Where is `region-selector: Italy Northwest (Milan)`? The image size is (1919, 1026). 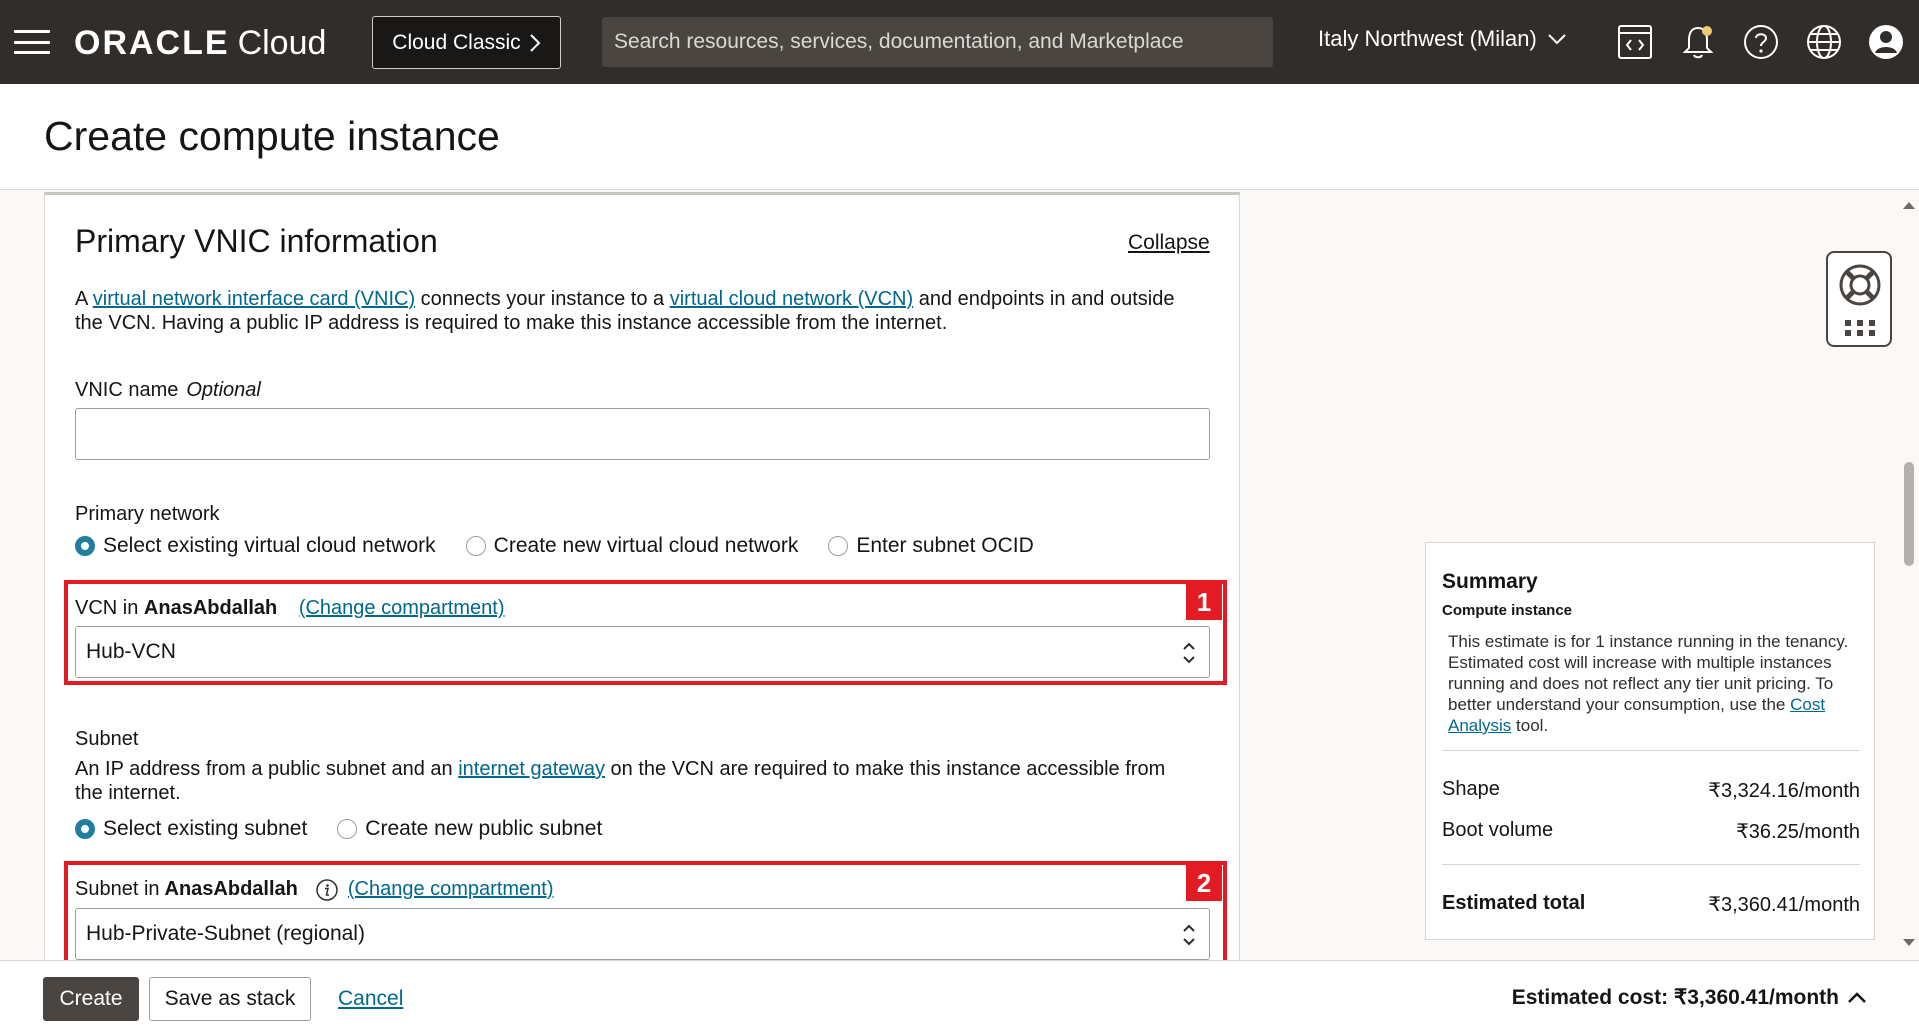
region-selector: Italy Northwest (Milan) is located at coordinates (1442, 39).